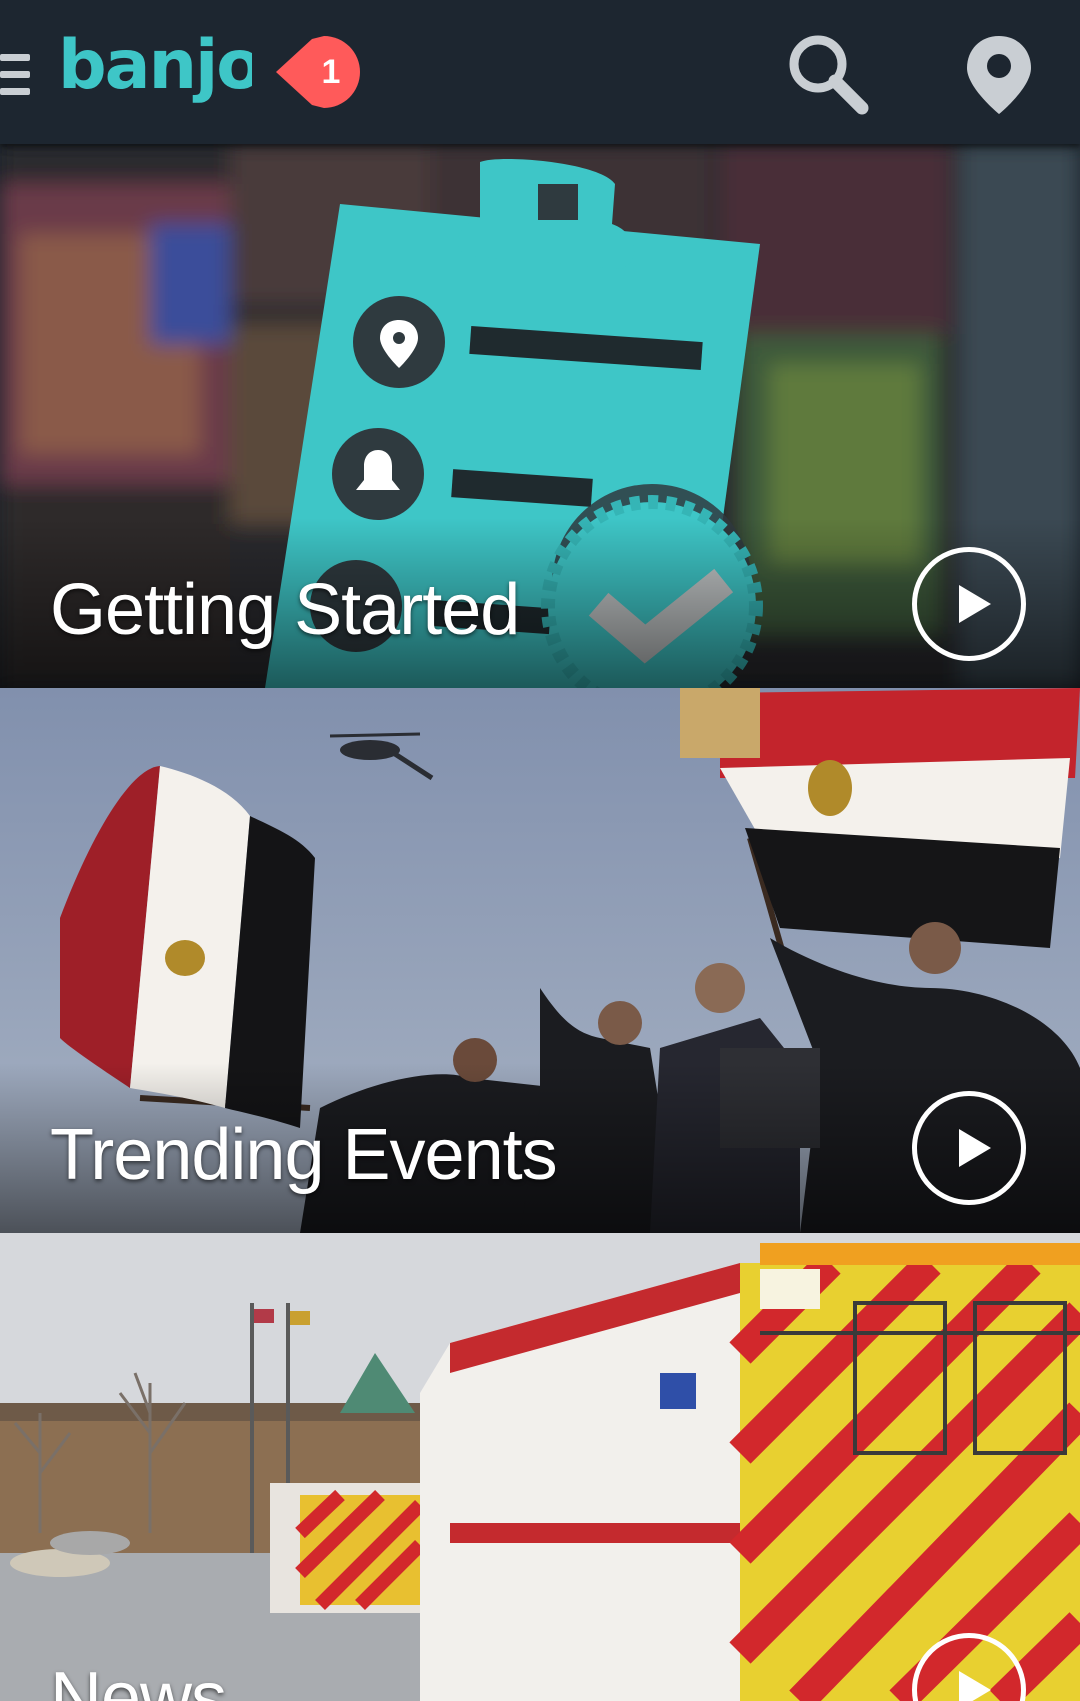 This screenshot has height=1701, width=1080. Describe the element at coordinates (828, 74) in the screenshot. I see `search-icon` at that location.